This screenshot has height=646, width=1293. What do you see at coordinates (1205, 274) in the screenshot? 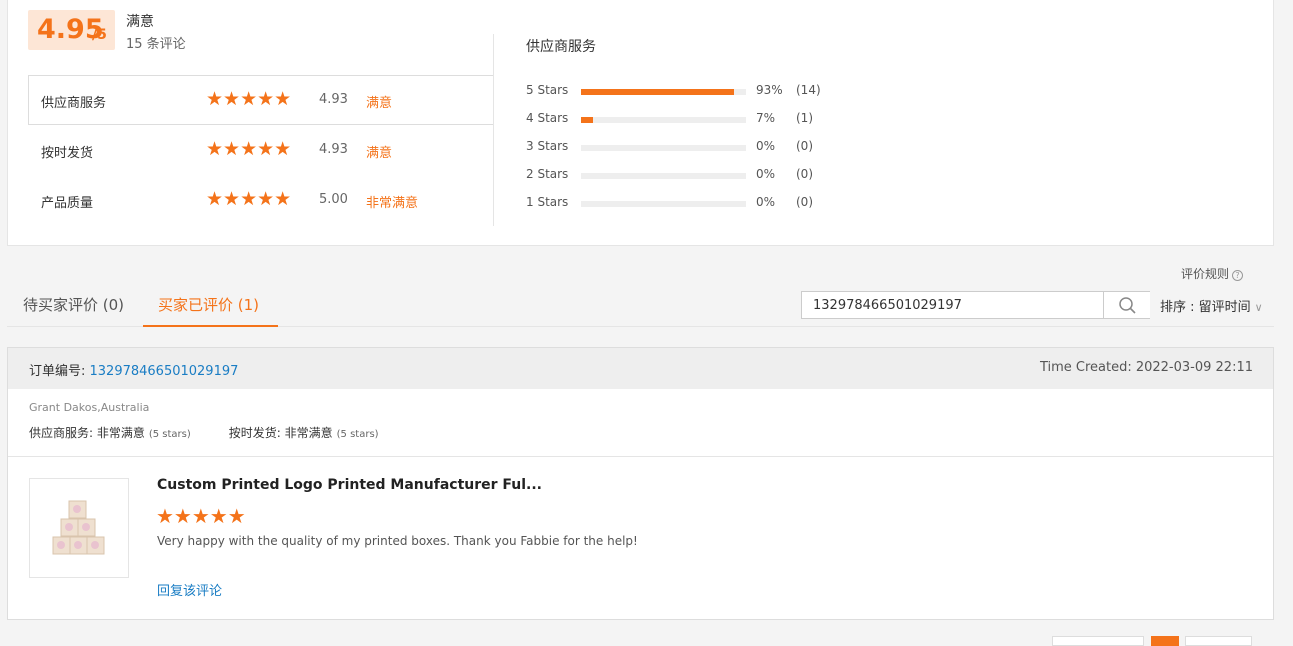
I see `review-rules-label: 评价规则` at bounding box center [1205, 274].